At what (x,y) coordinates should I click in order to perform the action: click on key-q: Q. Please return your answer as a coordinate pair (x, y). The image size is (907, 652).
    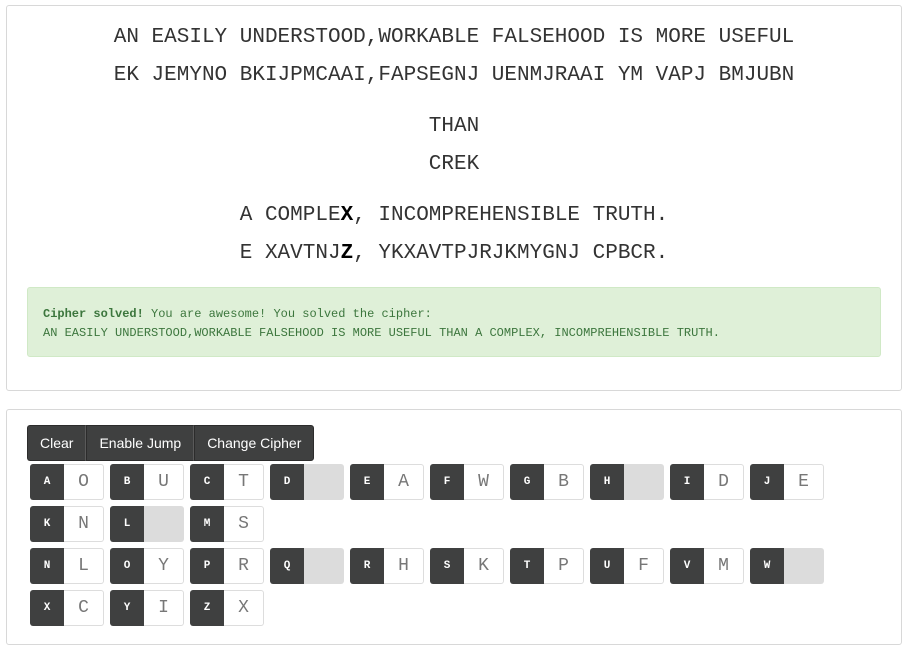
    Looking at the image, I should click on (307, 566).